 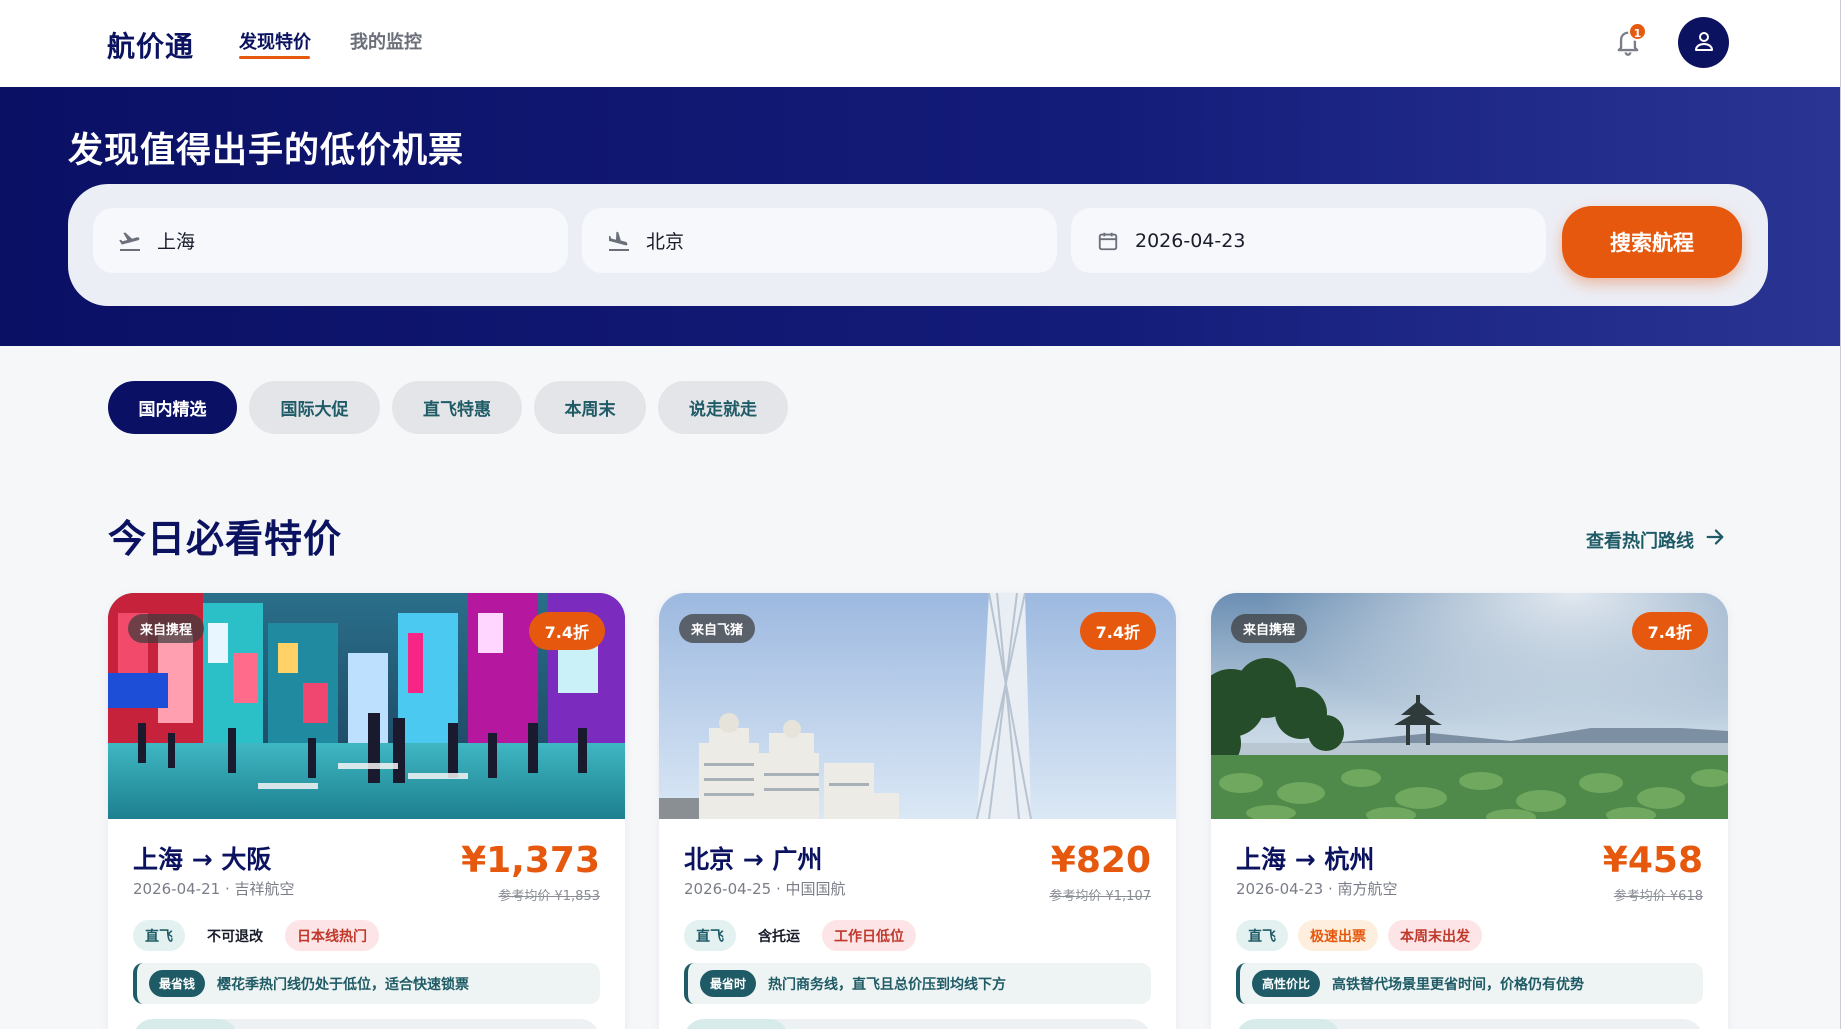 What do you see at coordinates (1652, 242) in the screenshot?
I see `search-flights-button: 搜索航程` at bounding box center [1652, 242].